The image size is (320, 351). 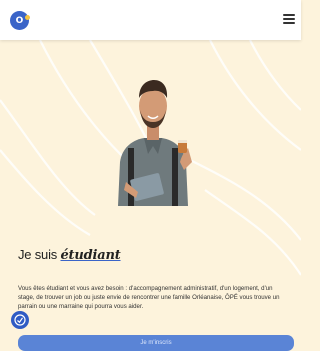 What do you see at coordinates (90, 255) in the screenshot?
I see `heading-highlight: étudiant` at bounding box center [90, 255].